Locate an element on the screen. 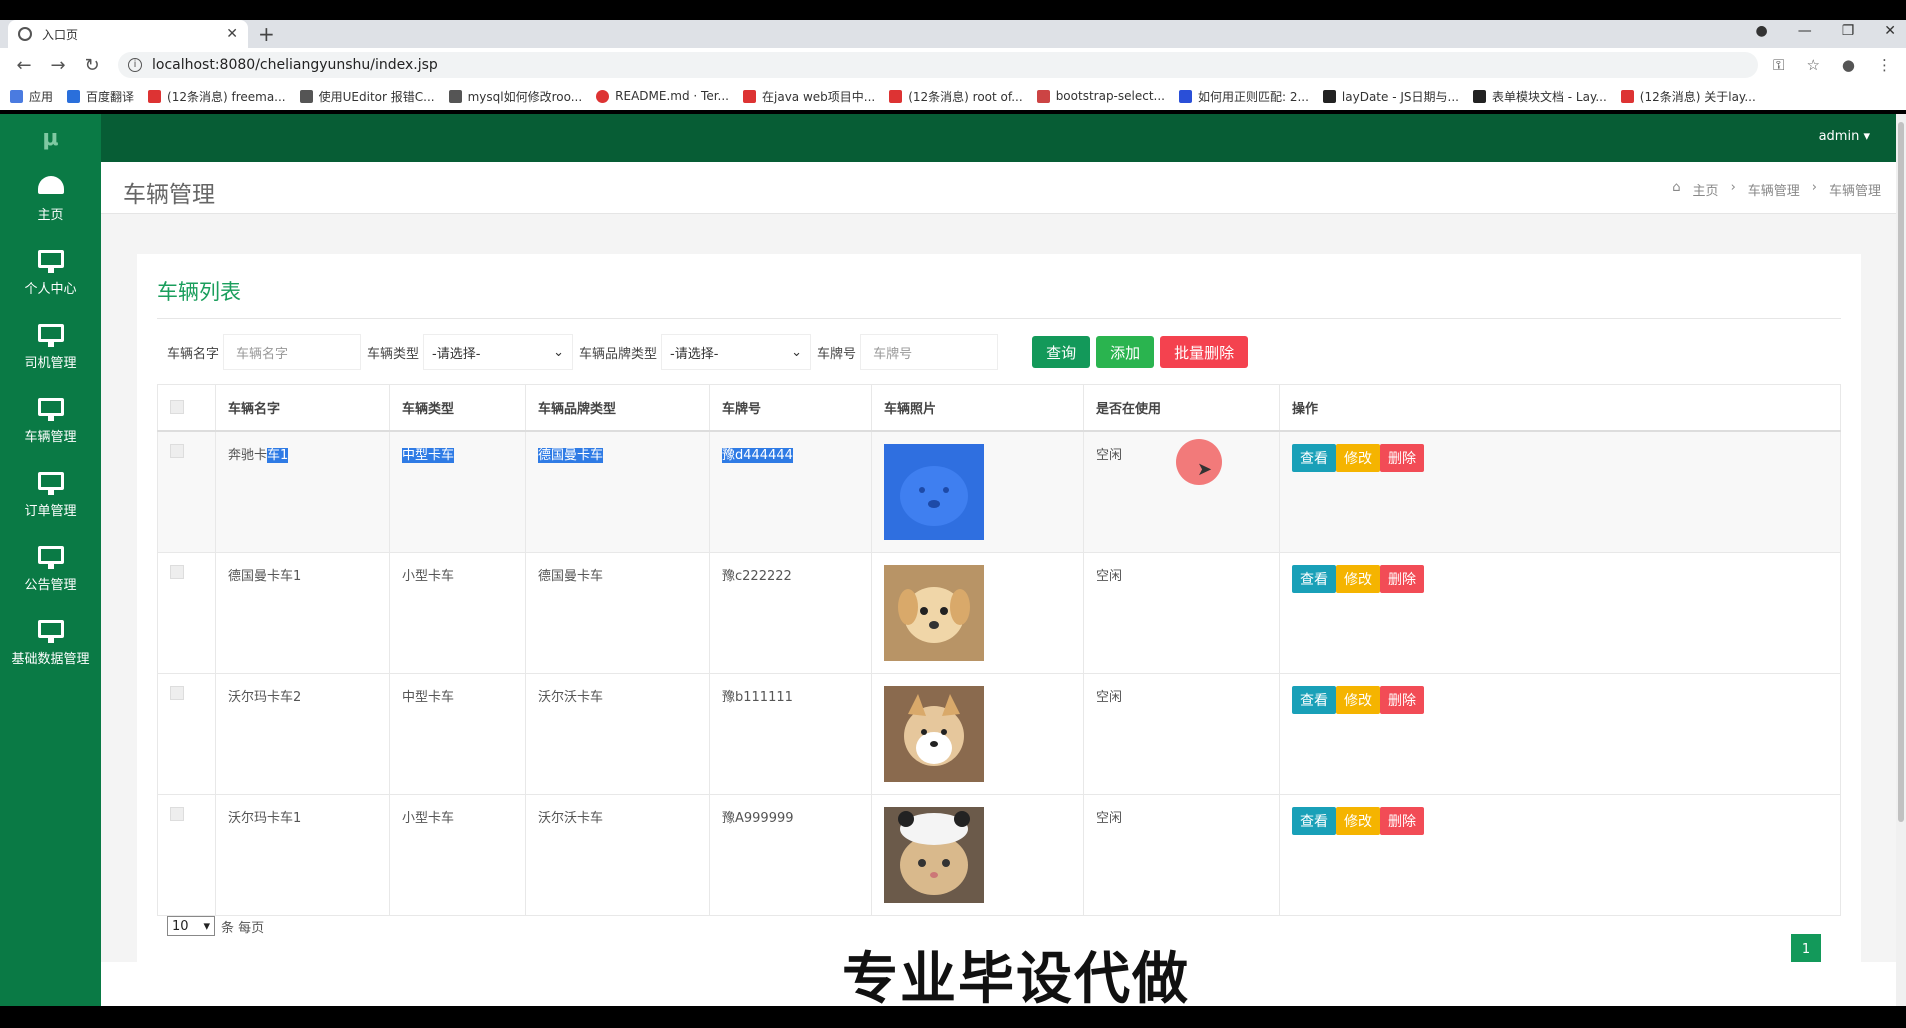  vehicle-type-select: -请选择- ⌄ is located at coordinates (498, 352).